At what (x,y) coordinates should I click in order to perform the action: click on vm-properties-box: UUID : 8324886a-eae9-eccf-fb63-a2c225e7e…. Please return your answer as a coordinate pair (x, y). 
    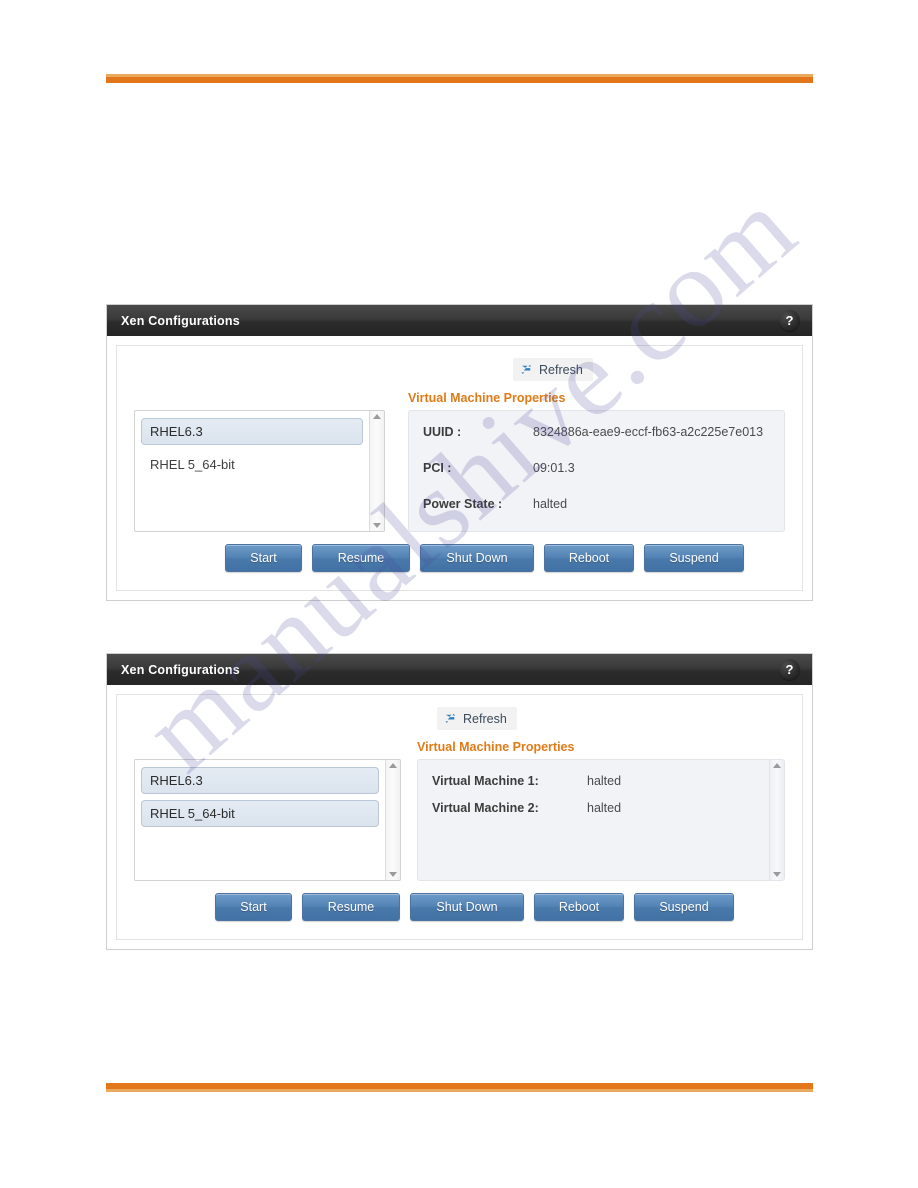
    Looking at the image, I should click on (596, 471).